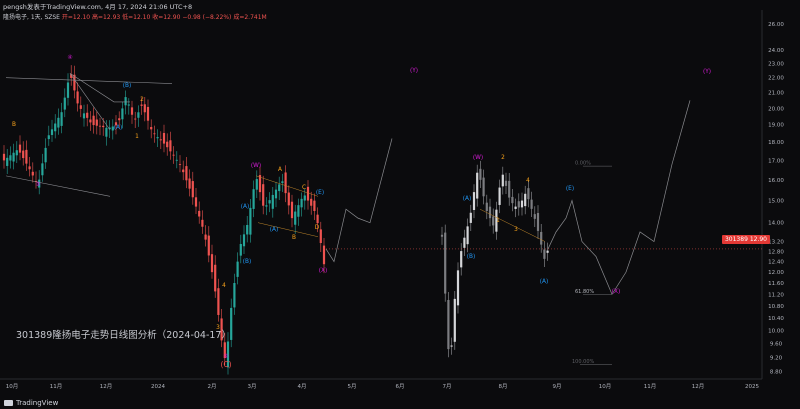  I want to click on wave-label: C, so click(304, 188).